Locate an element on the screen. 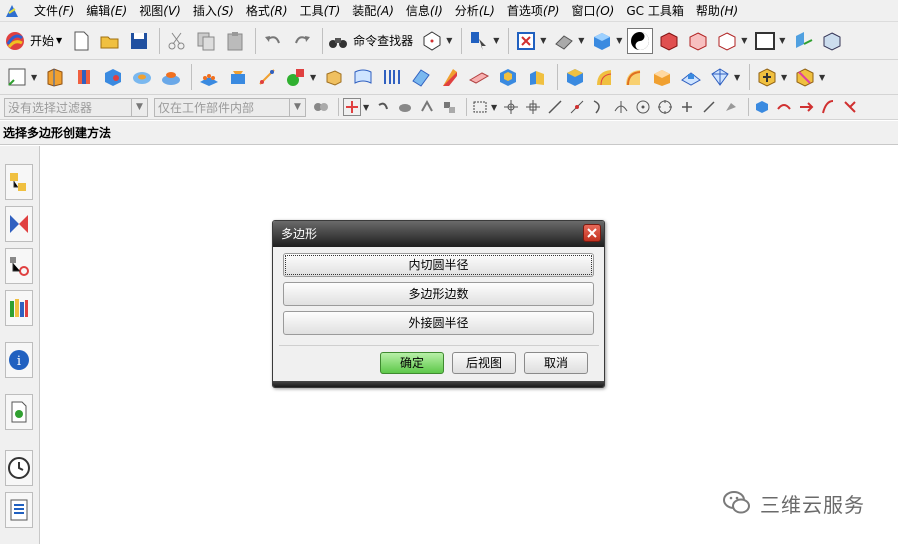 Image resolution: width=898 pixels, height=544 pixels. extrude-button is located at coordinates (55, 77).